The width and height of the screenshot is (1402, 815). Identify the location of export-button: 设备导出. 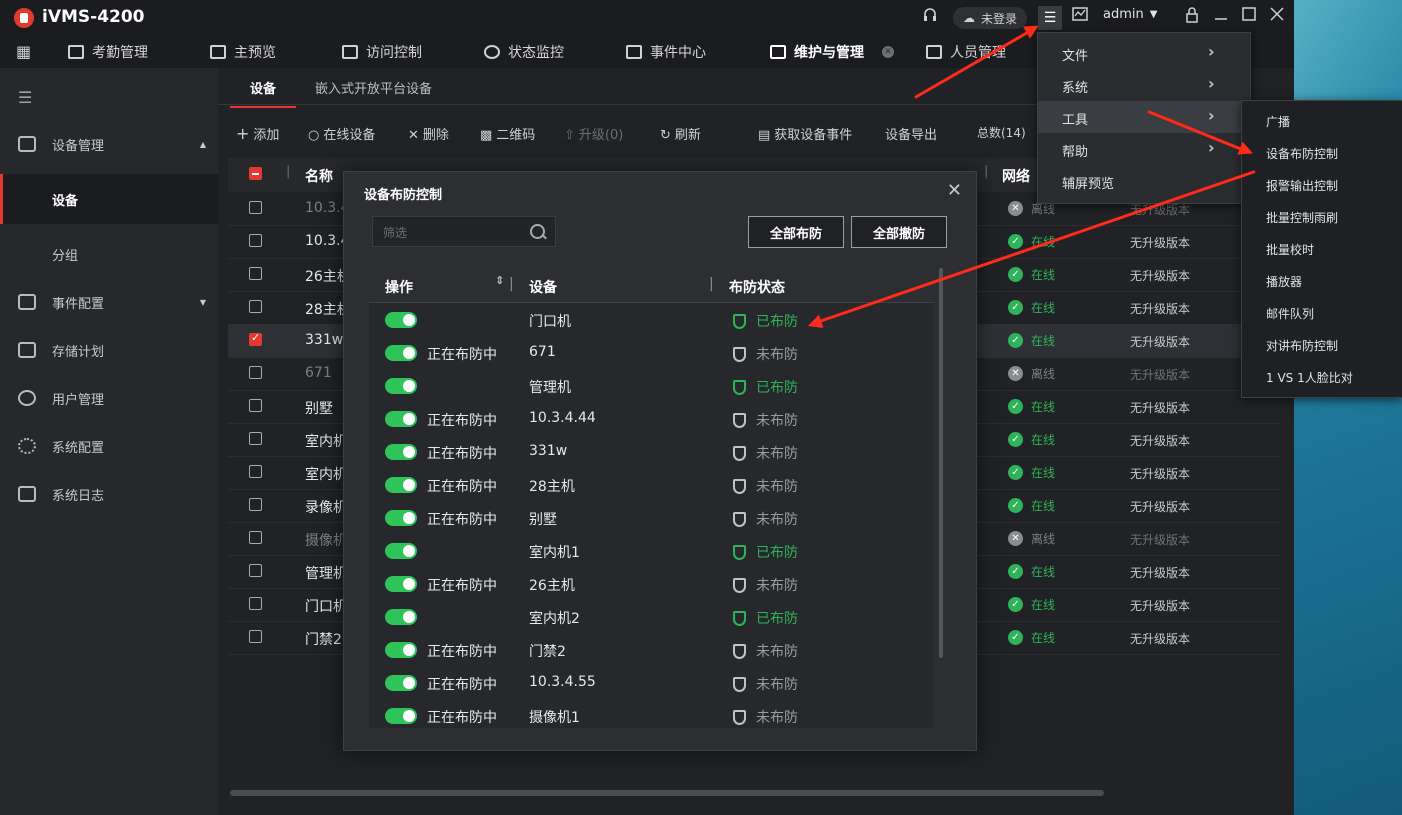
(911, 133).